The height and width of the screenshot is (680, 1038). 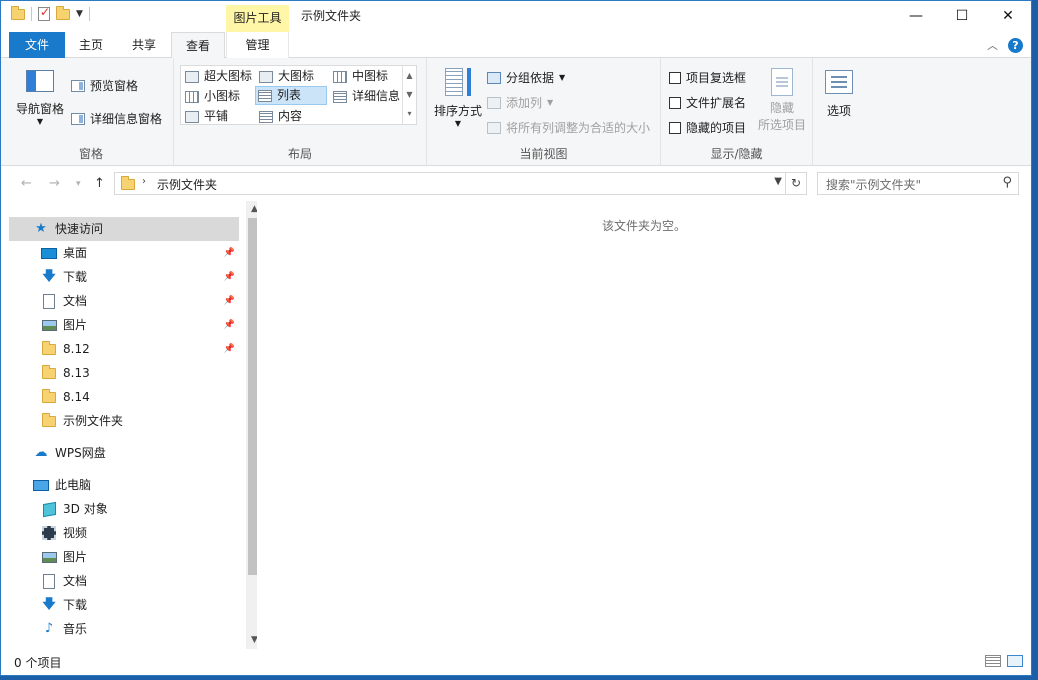 I want to click on sidebar-item-desktop: 桌面 📌, so click(x=124, y=253).